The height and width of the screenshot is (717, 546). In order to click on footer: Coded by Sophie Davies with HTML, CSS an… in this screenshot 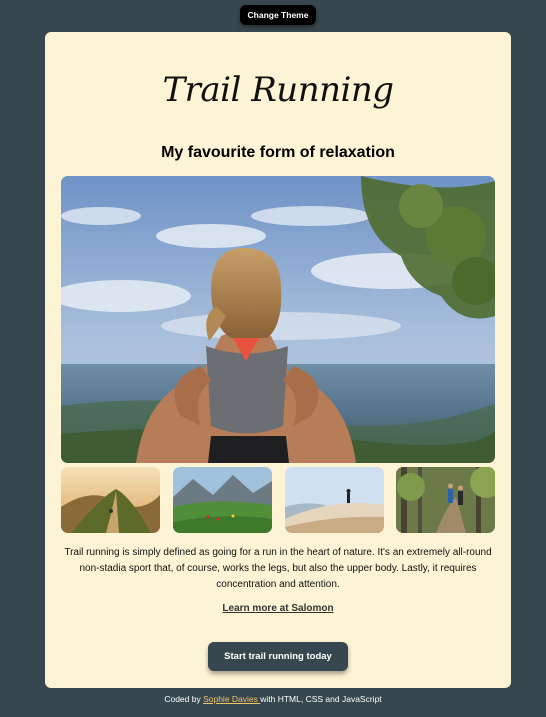, I will do `click(273, 699)`.